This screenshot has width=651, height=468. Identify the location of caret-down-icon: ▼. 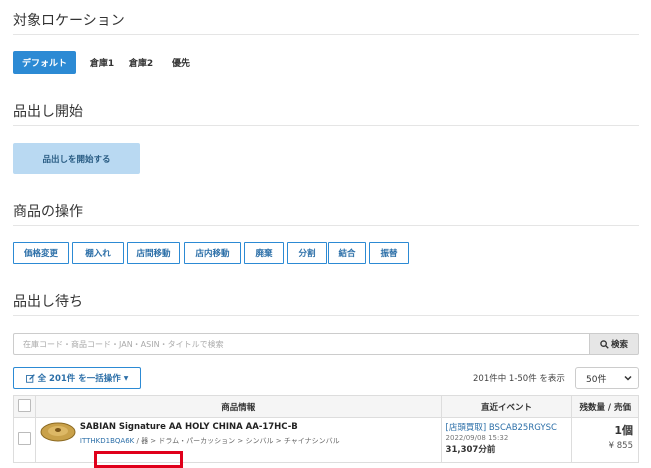
(126, 378).